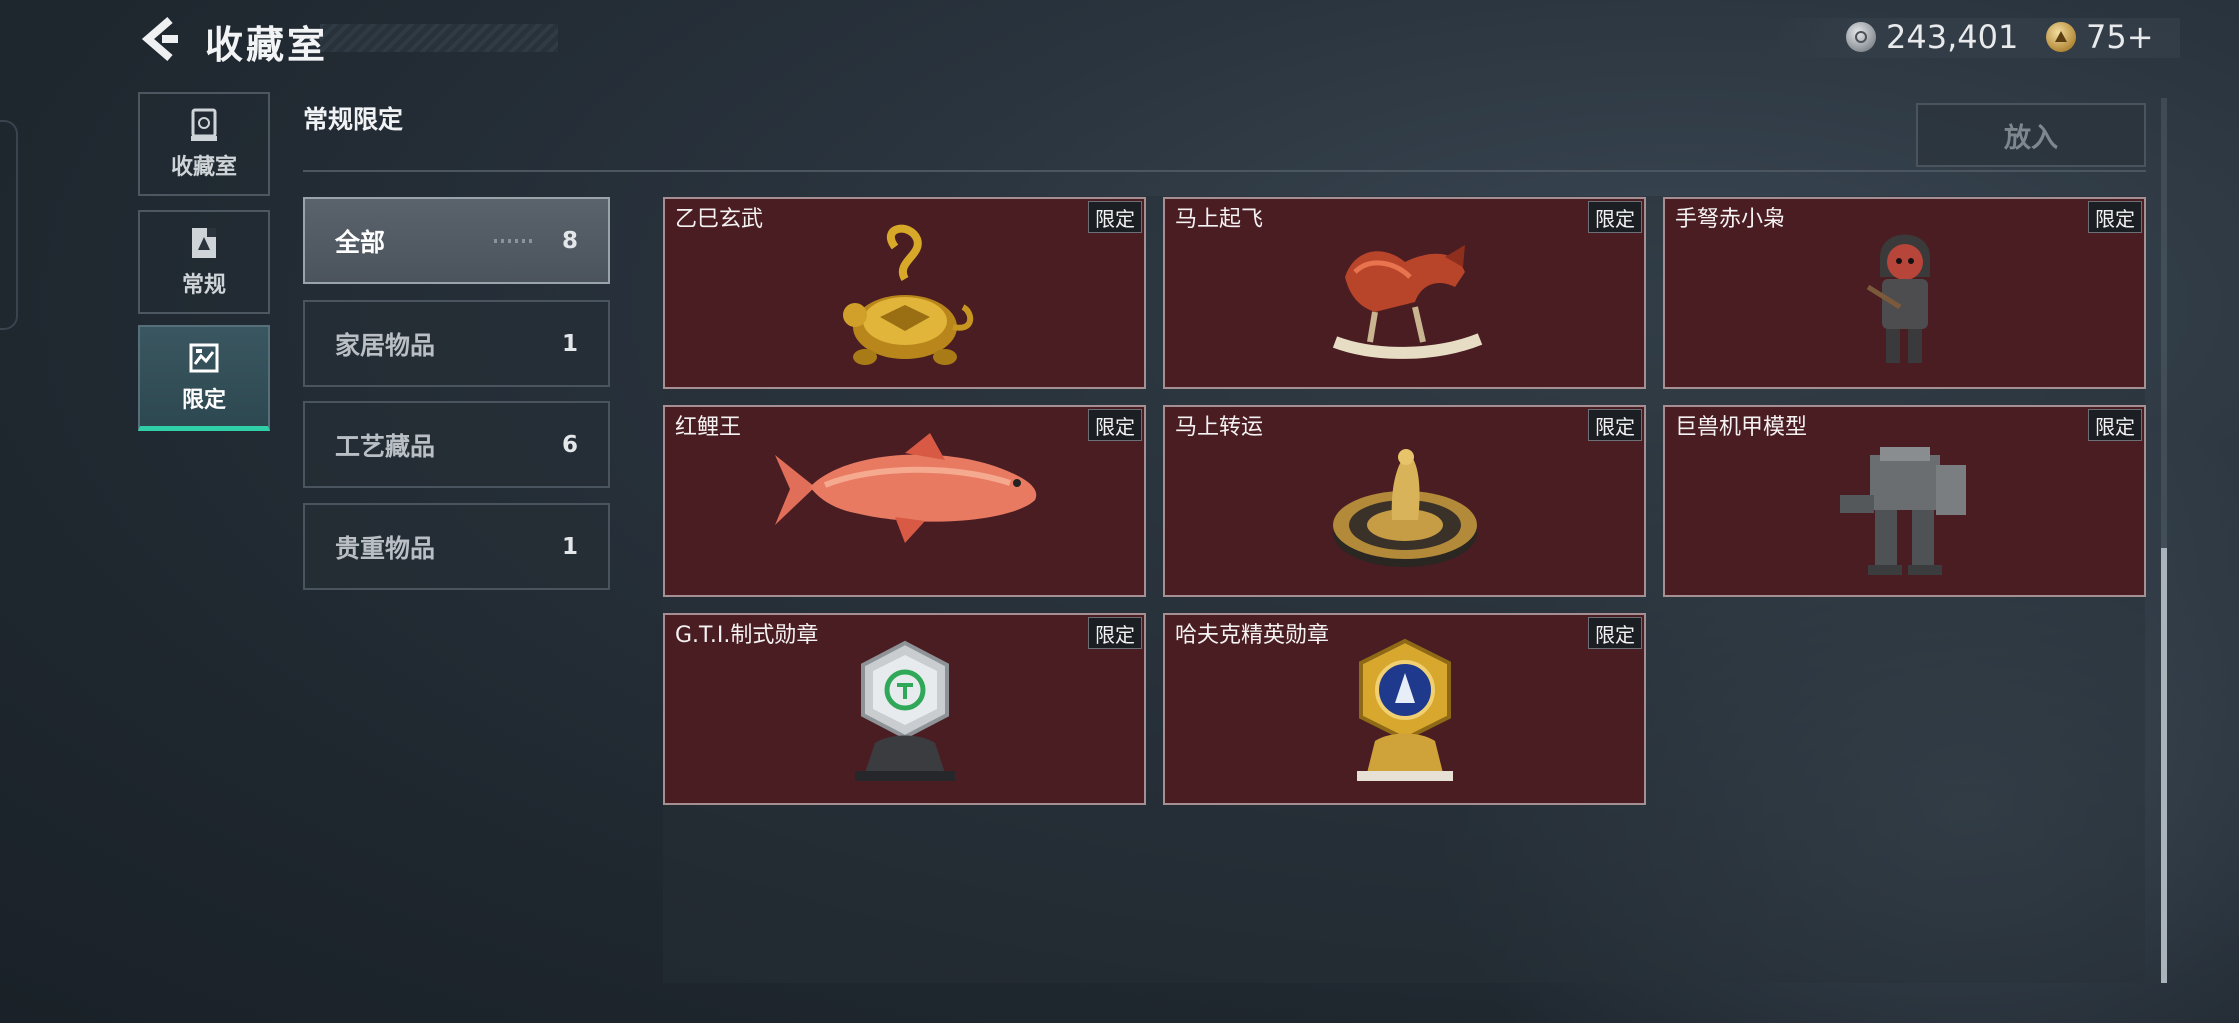 This screenshot has width=2239, height=1023. I want to click on item-name: 哈夫克精英勋章, so click(1252, 635).